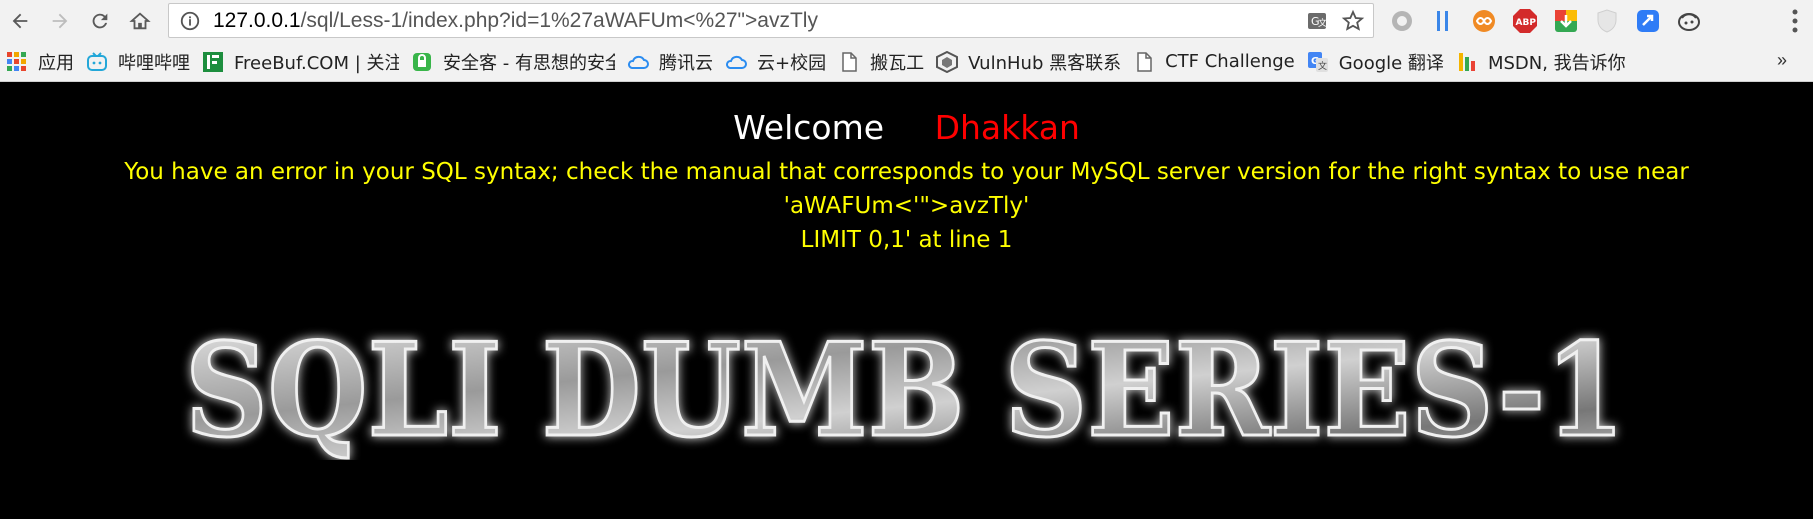 This screenshot has height=519, width=1813. I want to click on google-translate-icon: G文, so click(1317, 61).